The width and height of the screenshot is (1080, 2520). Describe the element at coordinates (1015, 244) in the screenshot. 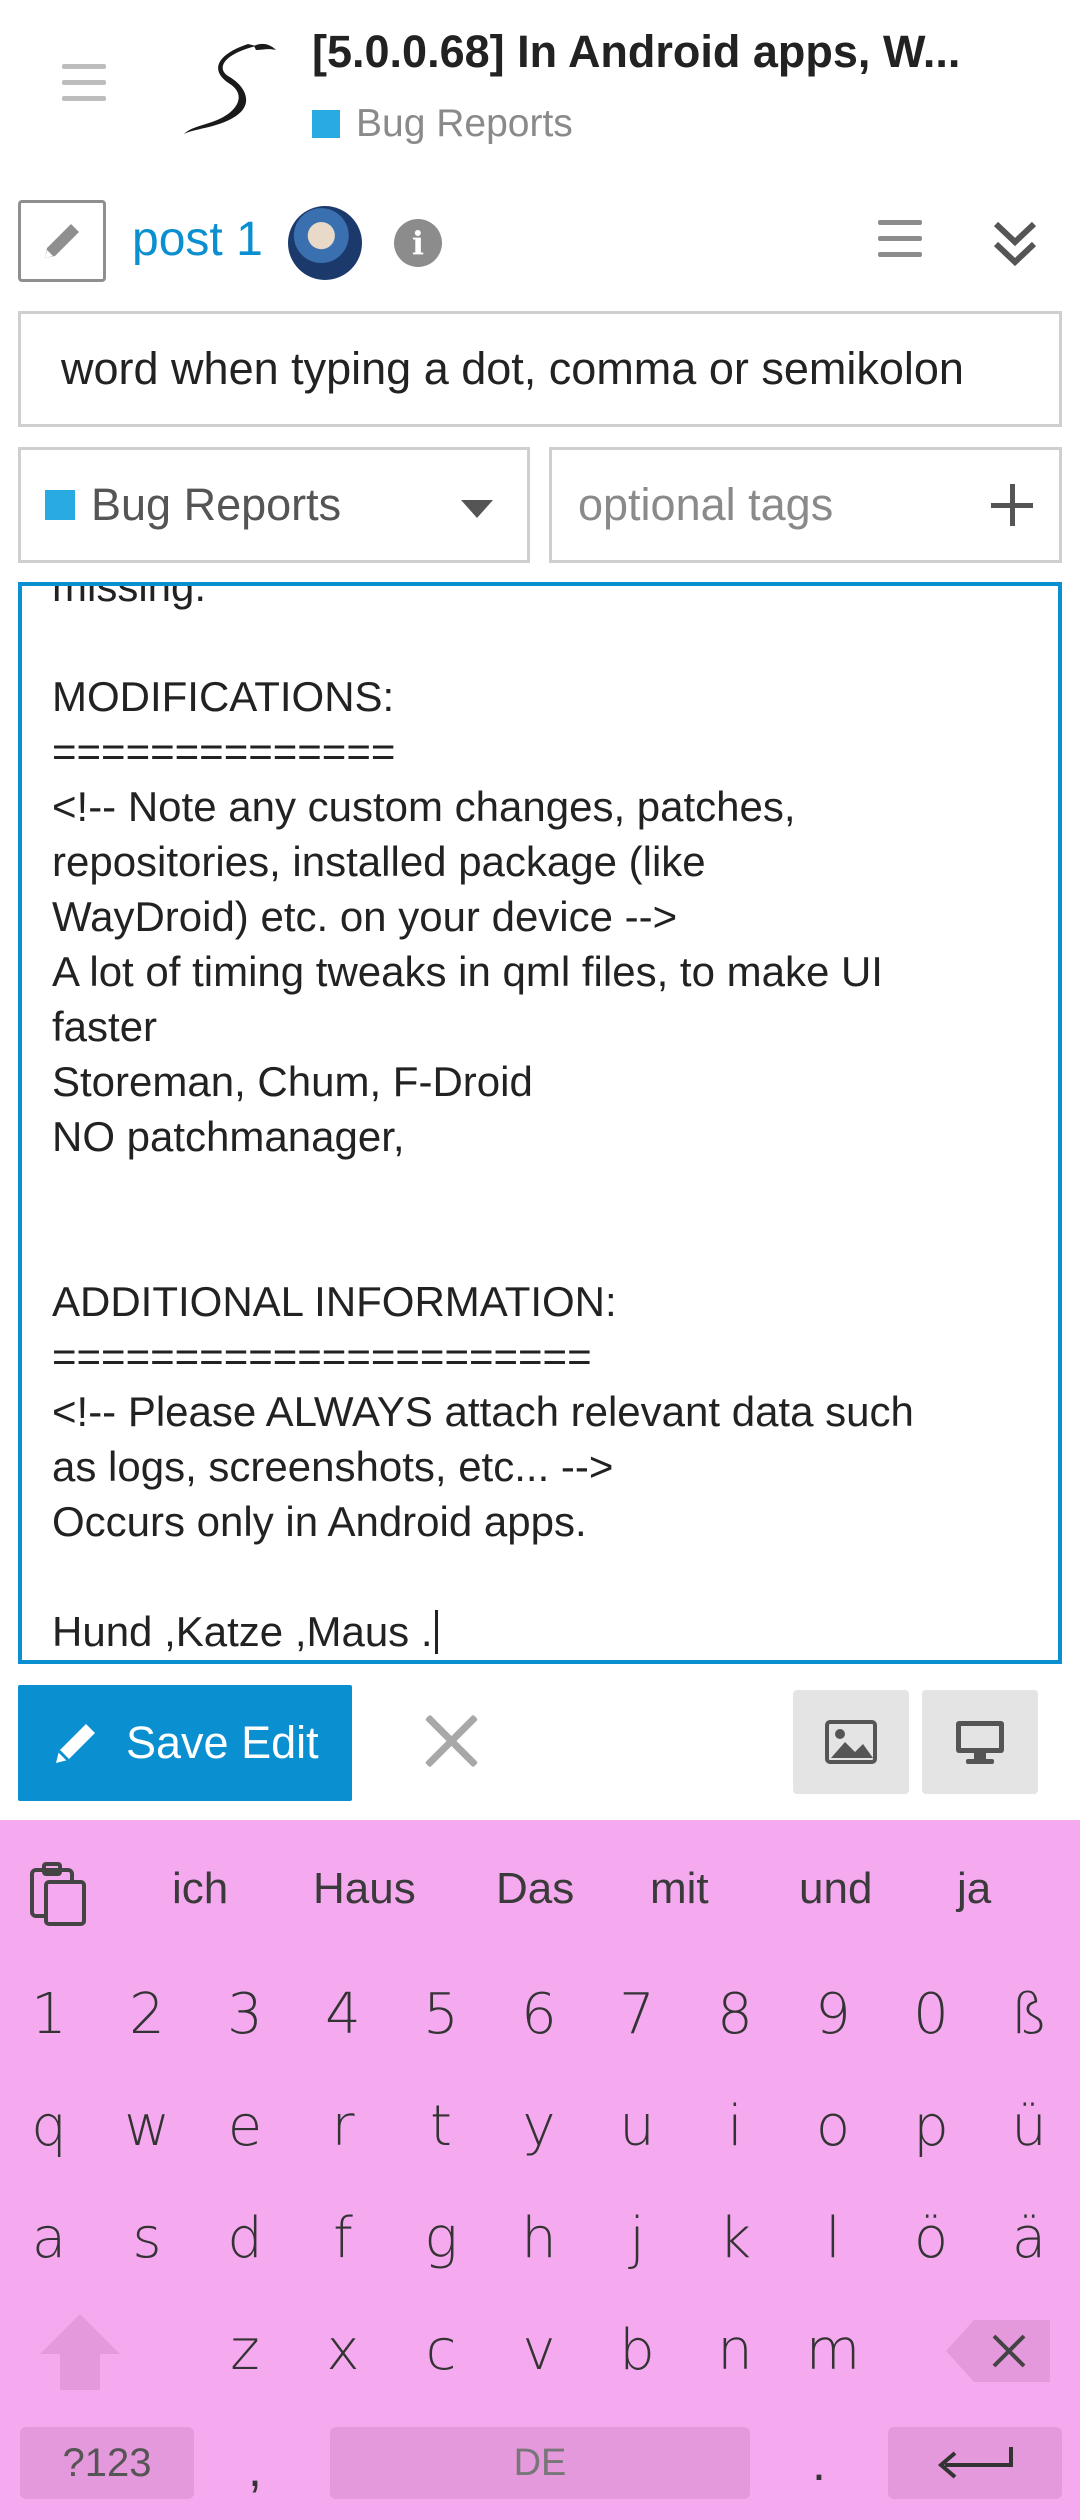

I see `collapse-chevrons-icon` at that location.